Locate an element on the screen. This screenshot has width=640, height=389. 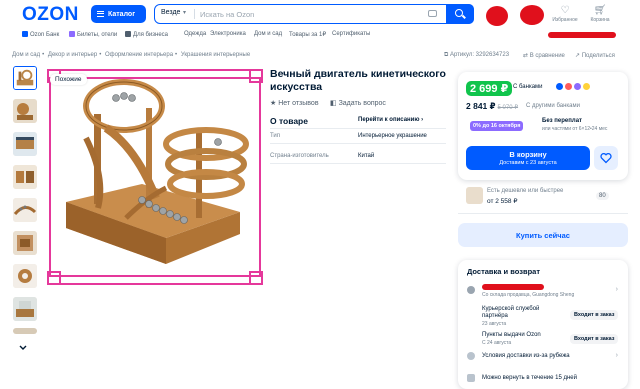
redacted-avatar is located at coordinates (497, 16).